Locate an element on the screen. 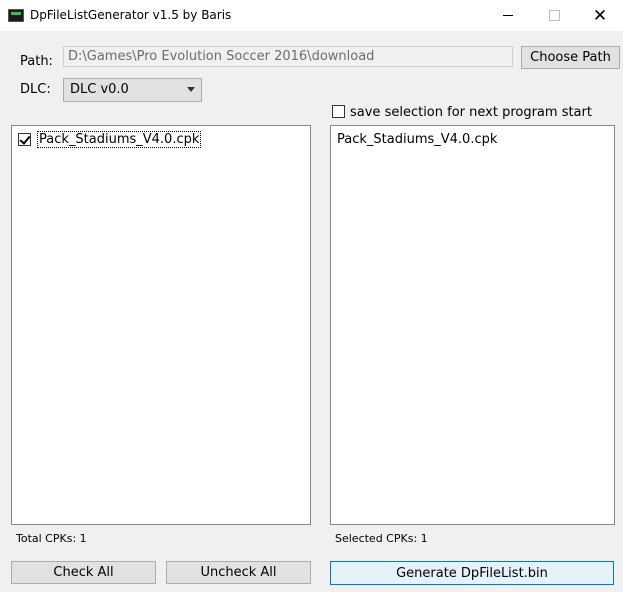 Image resolution: width=623 pixels, height=592 pixels. close-button: ✕ is located at coordinates (600, 15).